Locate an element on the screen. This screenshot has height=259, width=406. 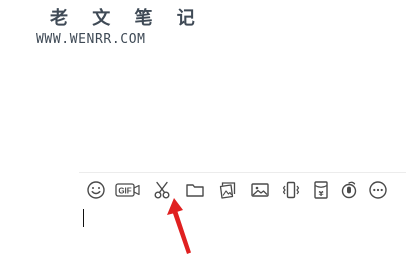
emoji-icon is located at coordinates (96, 190).